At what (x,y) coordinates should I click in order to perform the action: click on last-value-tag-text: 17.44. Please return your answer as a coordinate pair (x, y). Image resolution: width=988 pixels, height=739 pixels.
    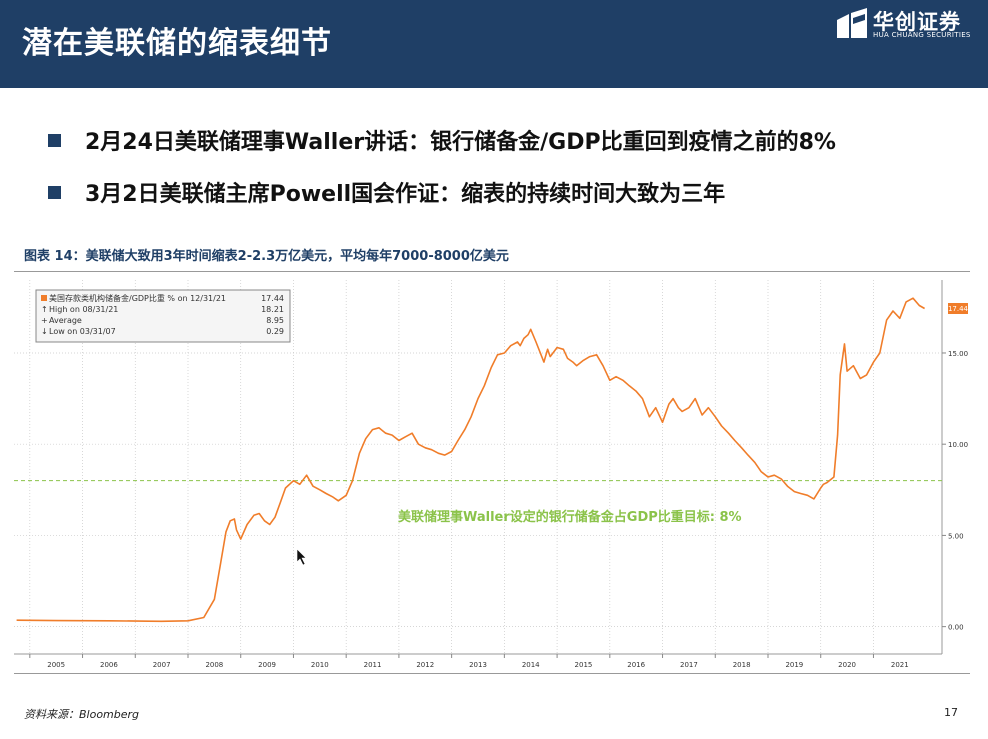
    Looking at the image, I should click on (958, 309).